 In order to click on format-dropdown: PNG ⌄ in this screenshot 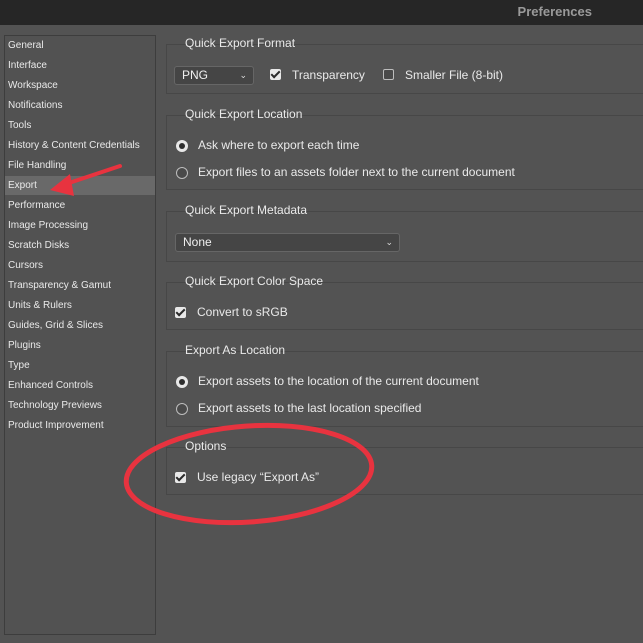, I will do `click(214, 75)`.